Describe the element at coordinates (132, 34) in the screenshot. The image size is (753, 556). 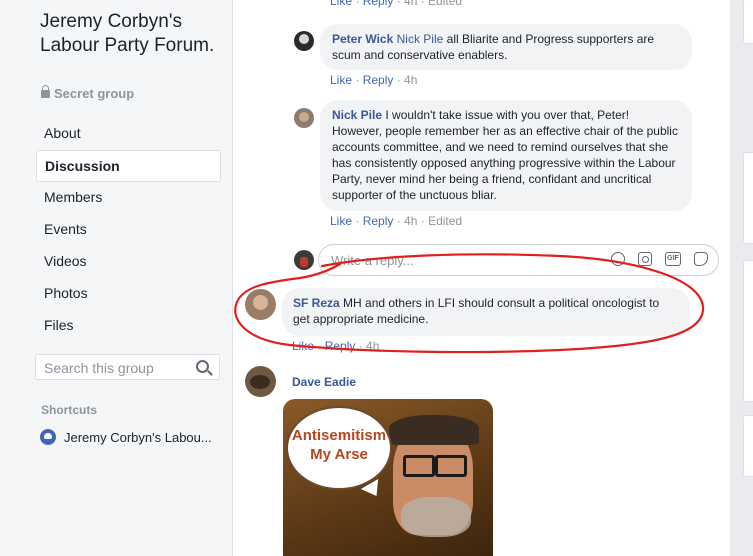
I see `group-title: Jeremy Corbyn's Labour Party Forum.` at that location.